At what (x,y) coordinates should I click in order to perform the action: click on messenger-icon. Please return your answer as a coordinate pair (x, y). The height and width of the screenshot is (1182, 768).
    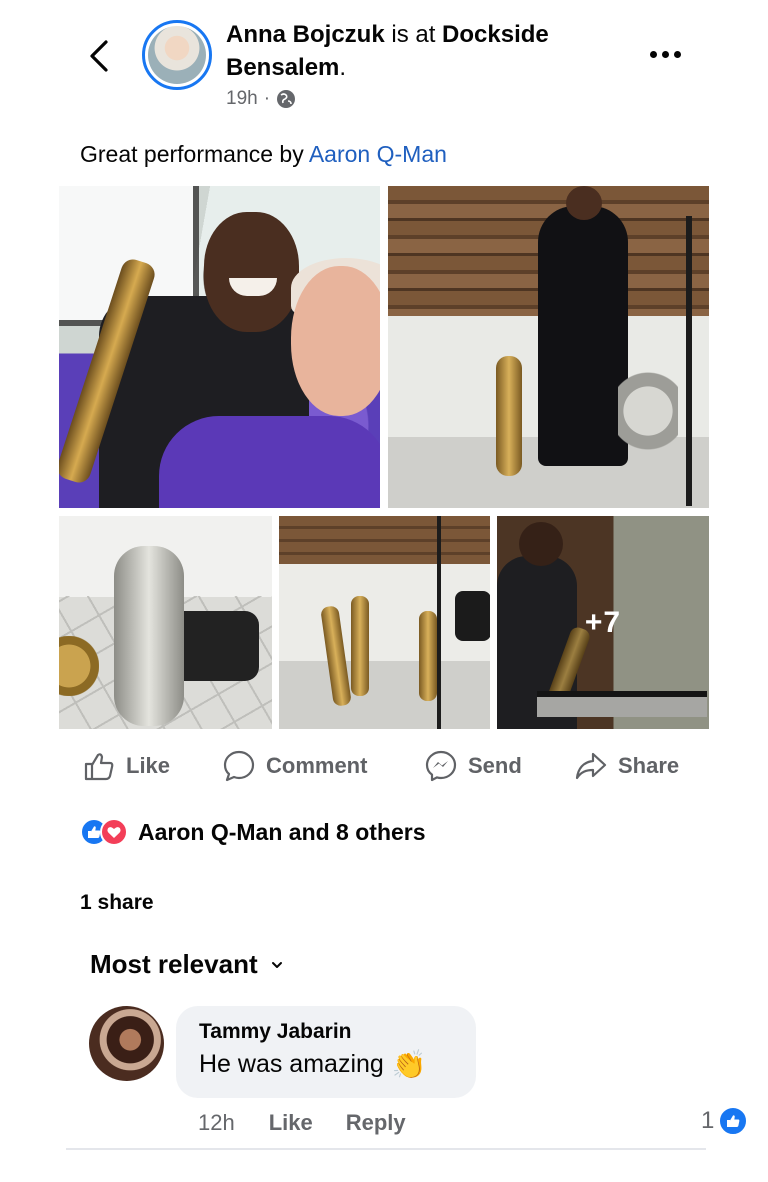
    Looking at the image, I should click on (441, 766).